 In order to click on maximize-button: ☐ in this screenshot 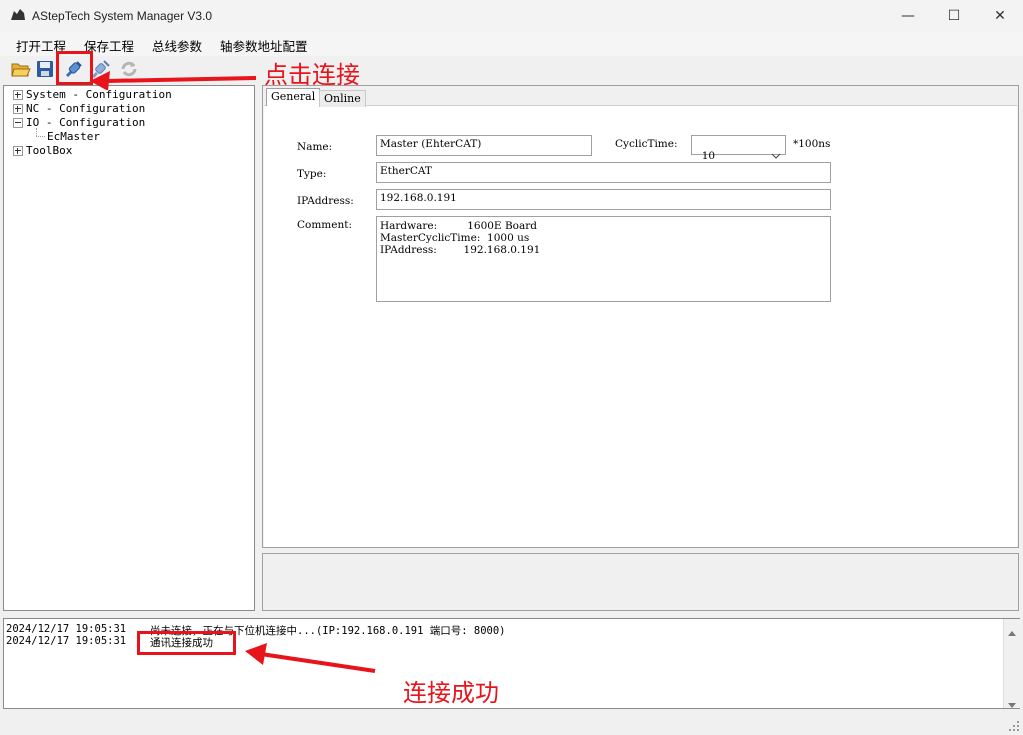, I will do `click(954, 16)`.